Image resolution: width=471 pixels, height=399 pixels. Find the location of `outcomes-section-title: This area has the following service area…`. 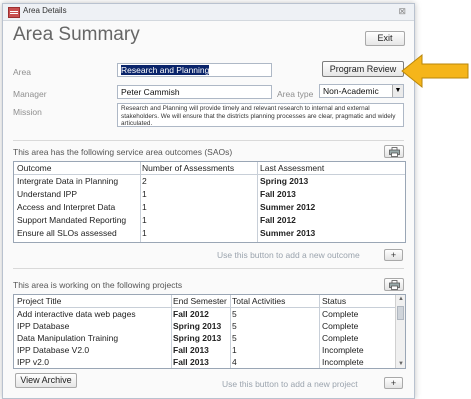

outcomes-section-title: This area has the following service area… is located at coordinates (123, 152).